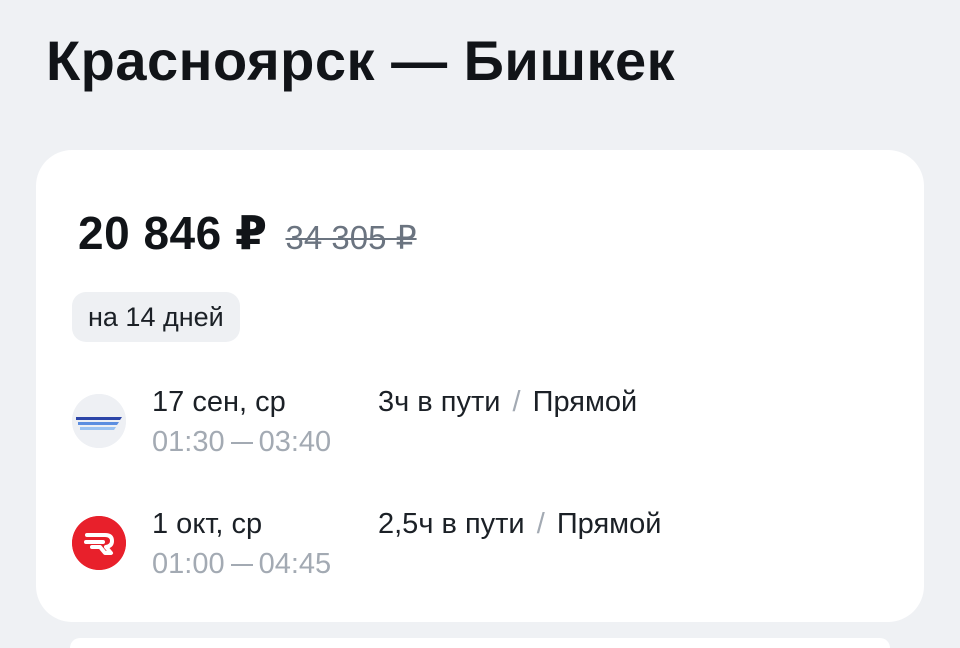 The width and height of the screenshot is (960, 648). What do you see at coordinates (439, 402) in the screenshot?
I see `segment-duration: 3ч в пути` at bounding box center [439, 402].